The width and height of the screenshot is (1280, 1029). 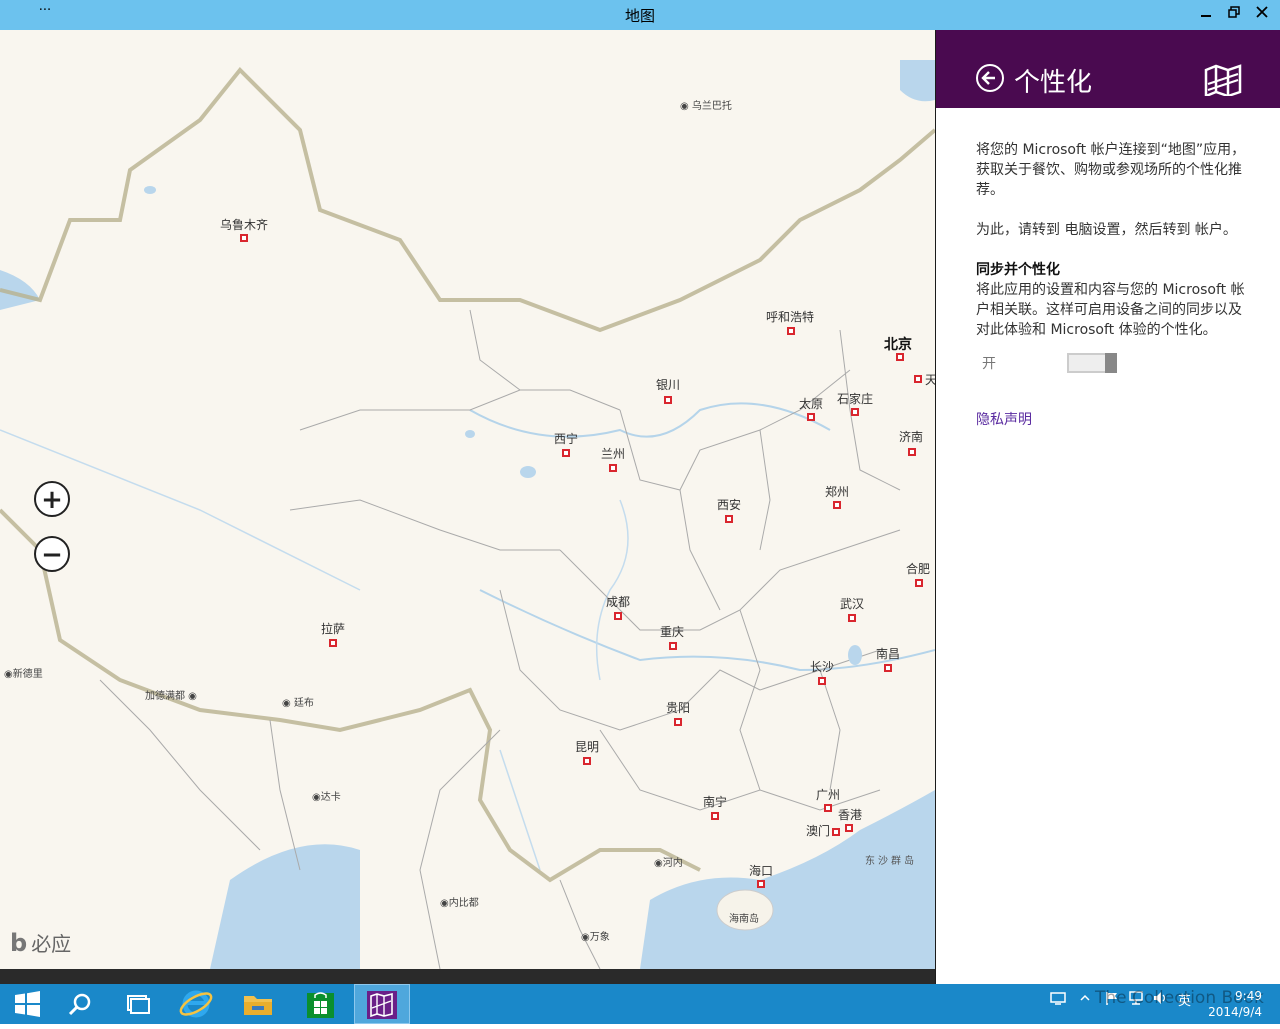 I want to click on city-label: 北京, so click(x=898, y=344).